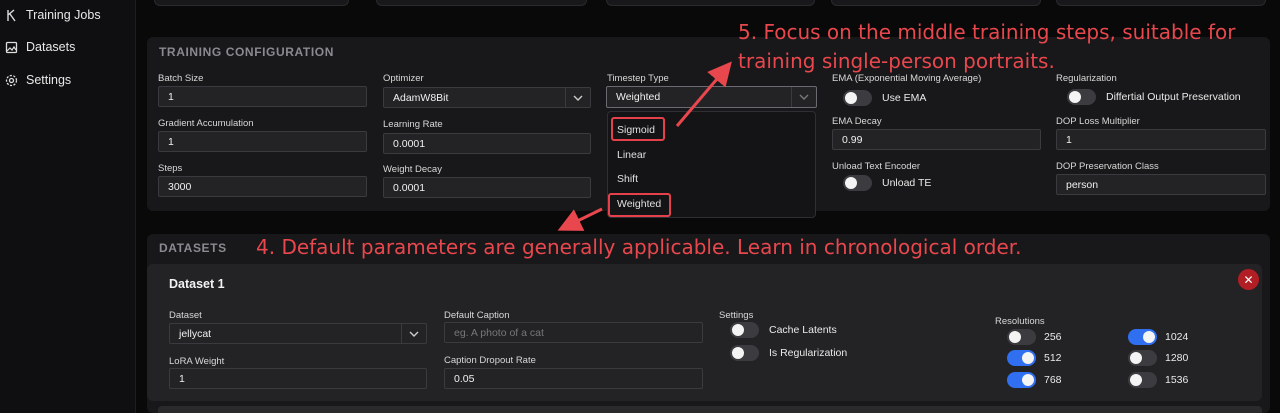  What do you see at coordinates (11, 80) in the screenshot?
I see `gear-icon` at bounding box center [11, 80].